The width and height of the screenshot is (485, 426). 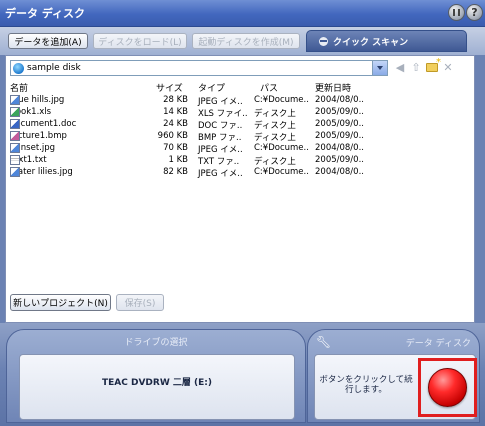 What do you see at coordinates (323, 342) in the screenshot?
I see `wrench-icon: 🔧︎` at bounding box center [323, 342].